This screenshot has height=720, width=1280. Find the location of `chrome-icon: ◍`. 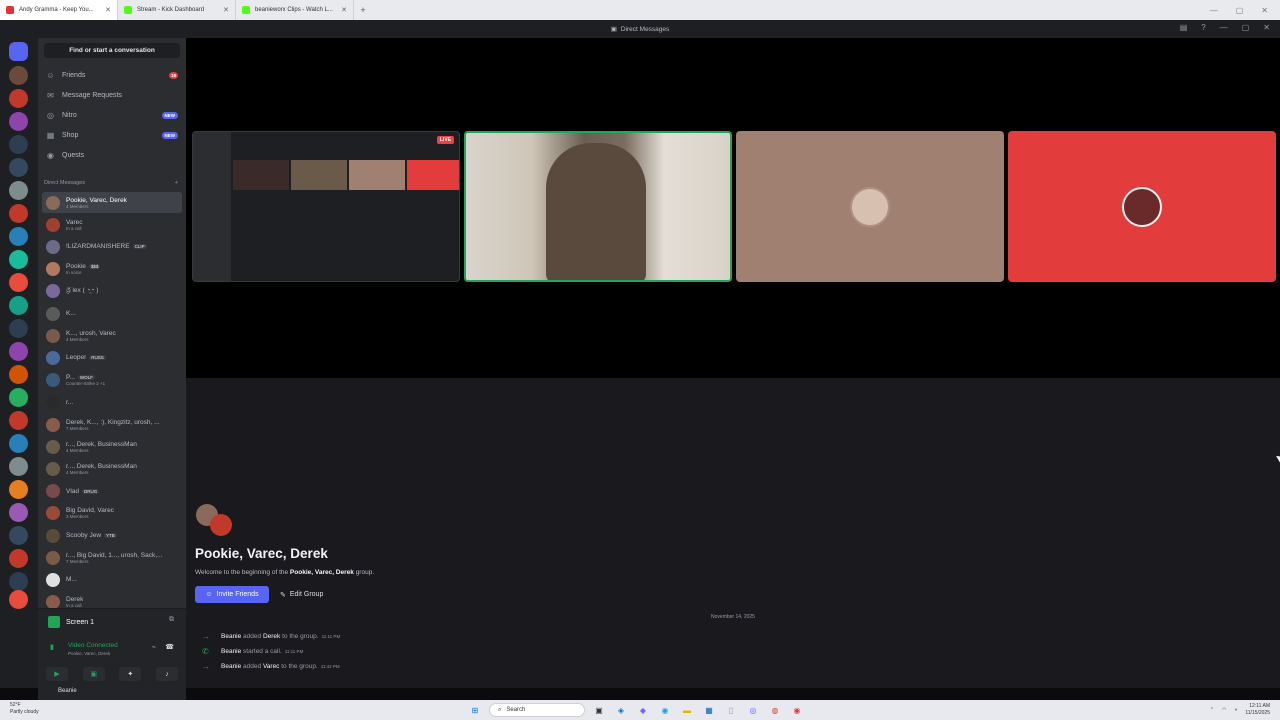

chrome-icon: ◍ is located at coordinates (775, 710).